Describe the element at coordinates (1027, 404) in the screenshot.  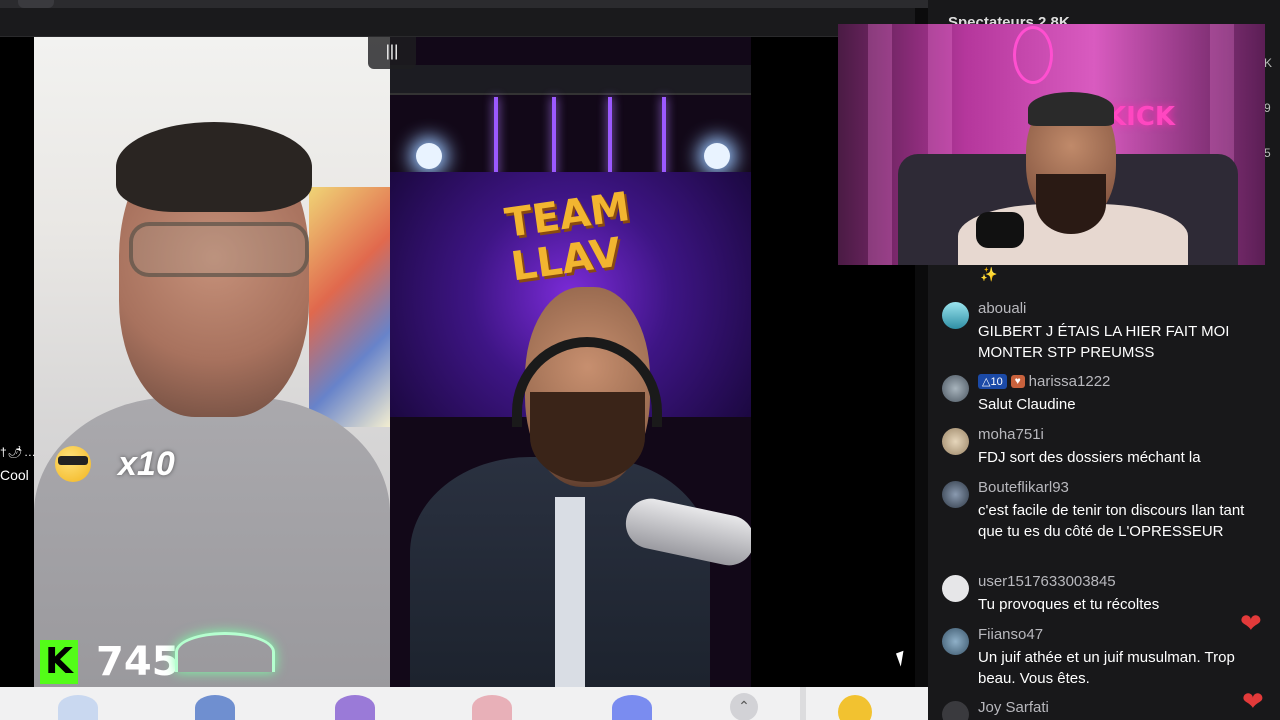
I see `chat-text: Salut Claudine` at that location.